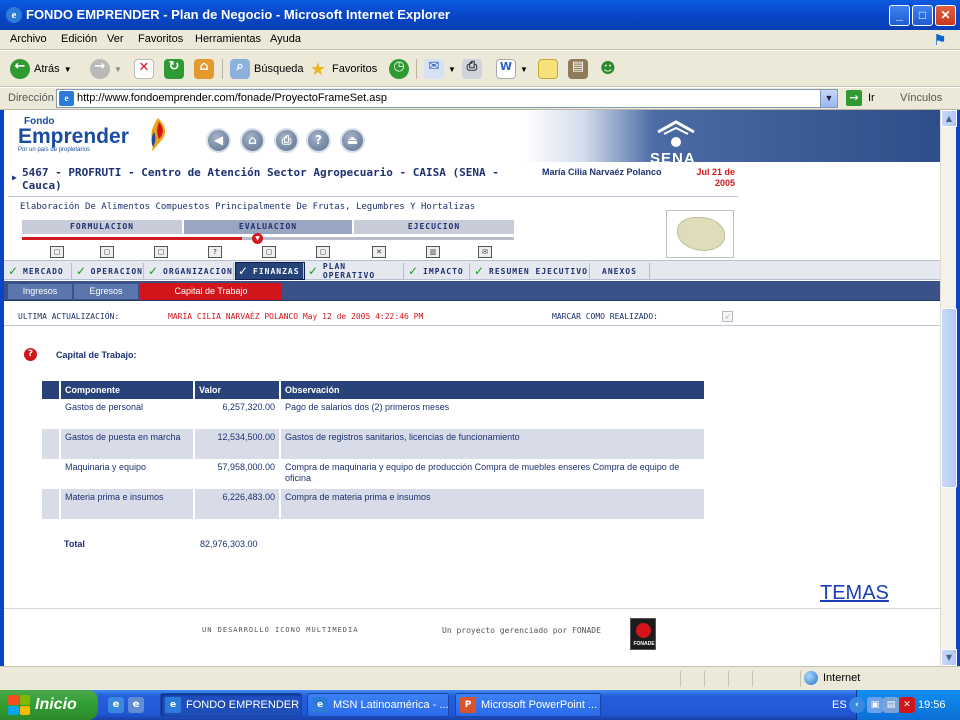  I want to click on globe-icon, so click(811, 678).